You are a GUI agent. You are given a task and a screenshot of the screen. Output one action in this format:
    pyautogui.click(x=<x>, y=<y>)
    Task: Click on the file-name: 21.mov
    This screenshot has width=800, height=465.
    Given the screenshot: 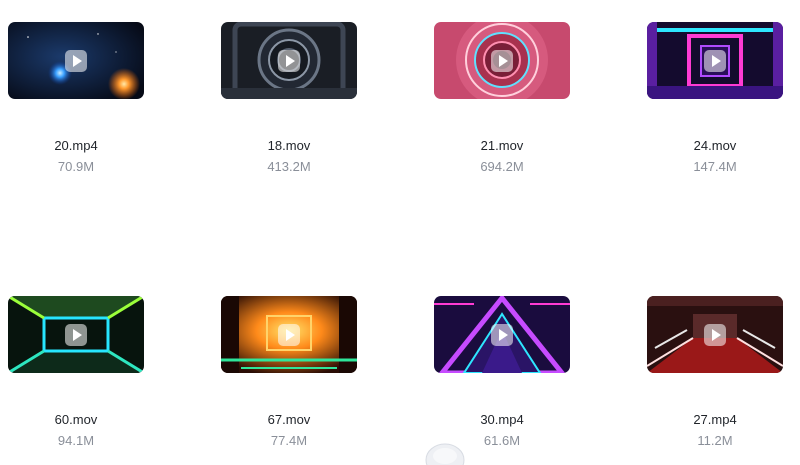 What is the action you would take?
    pyautogui.click(x=502, y=145)
    